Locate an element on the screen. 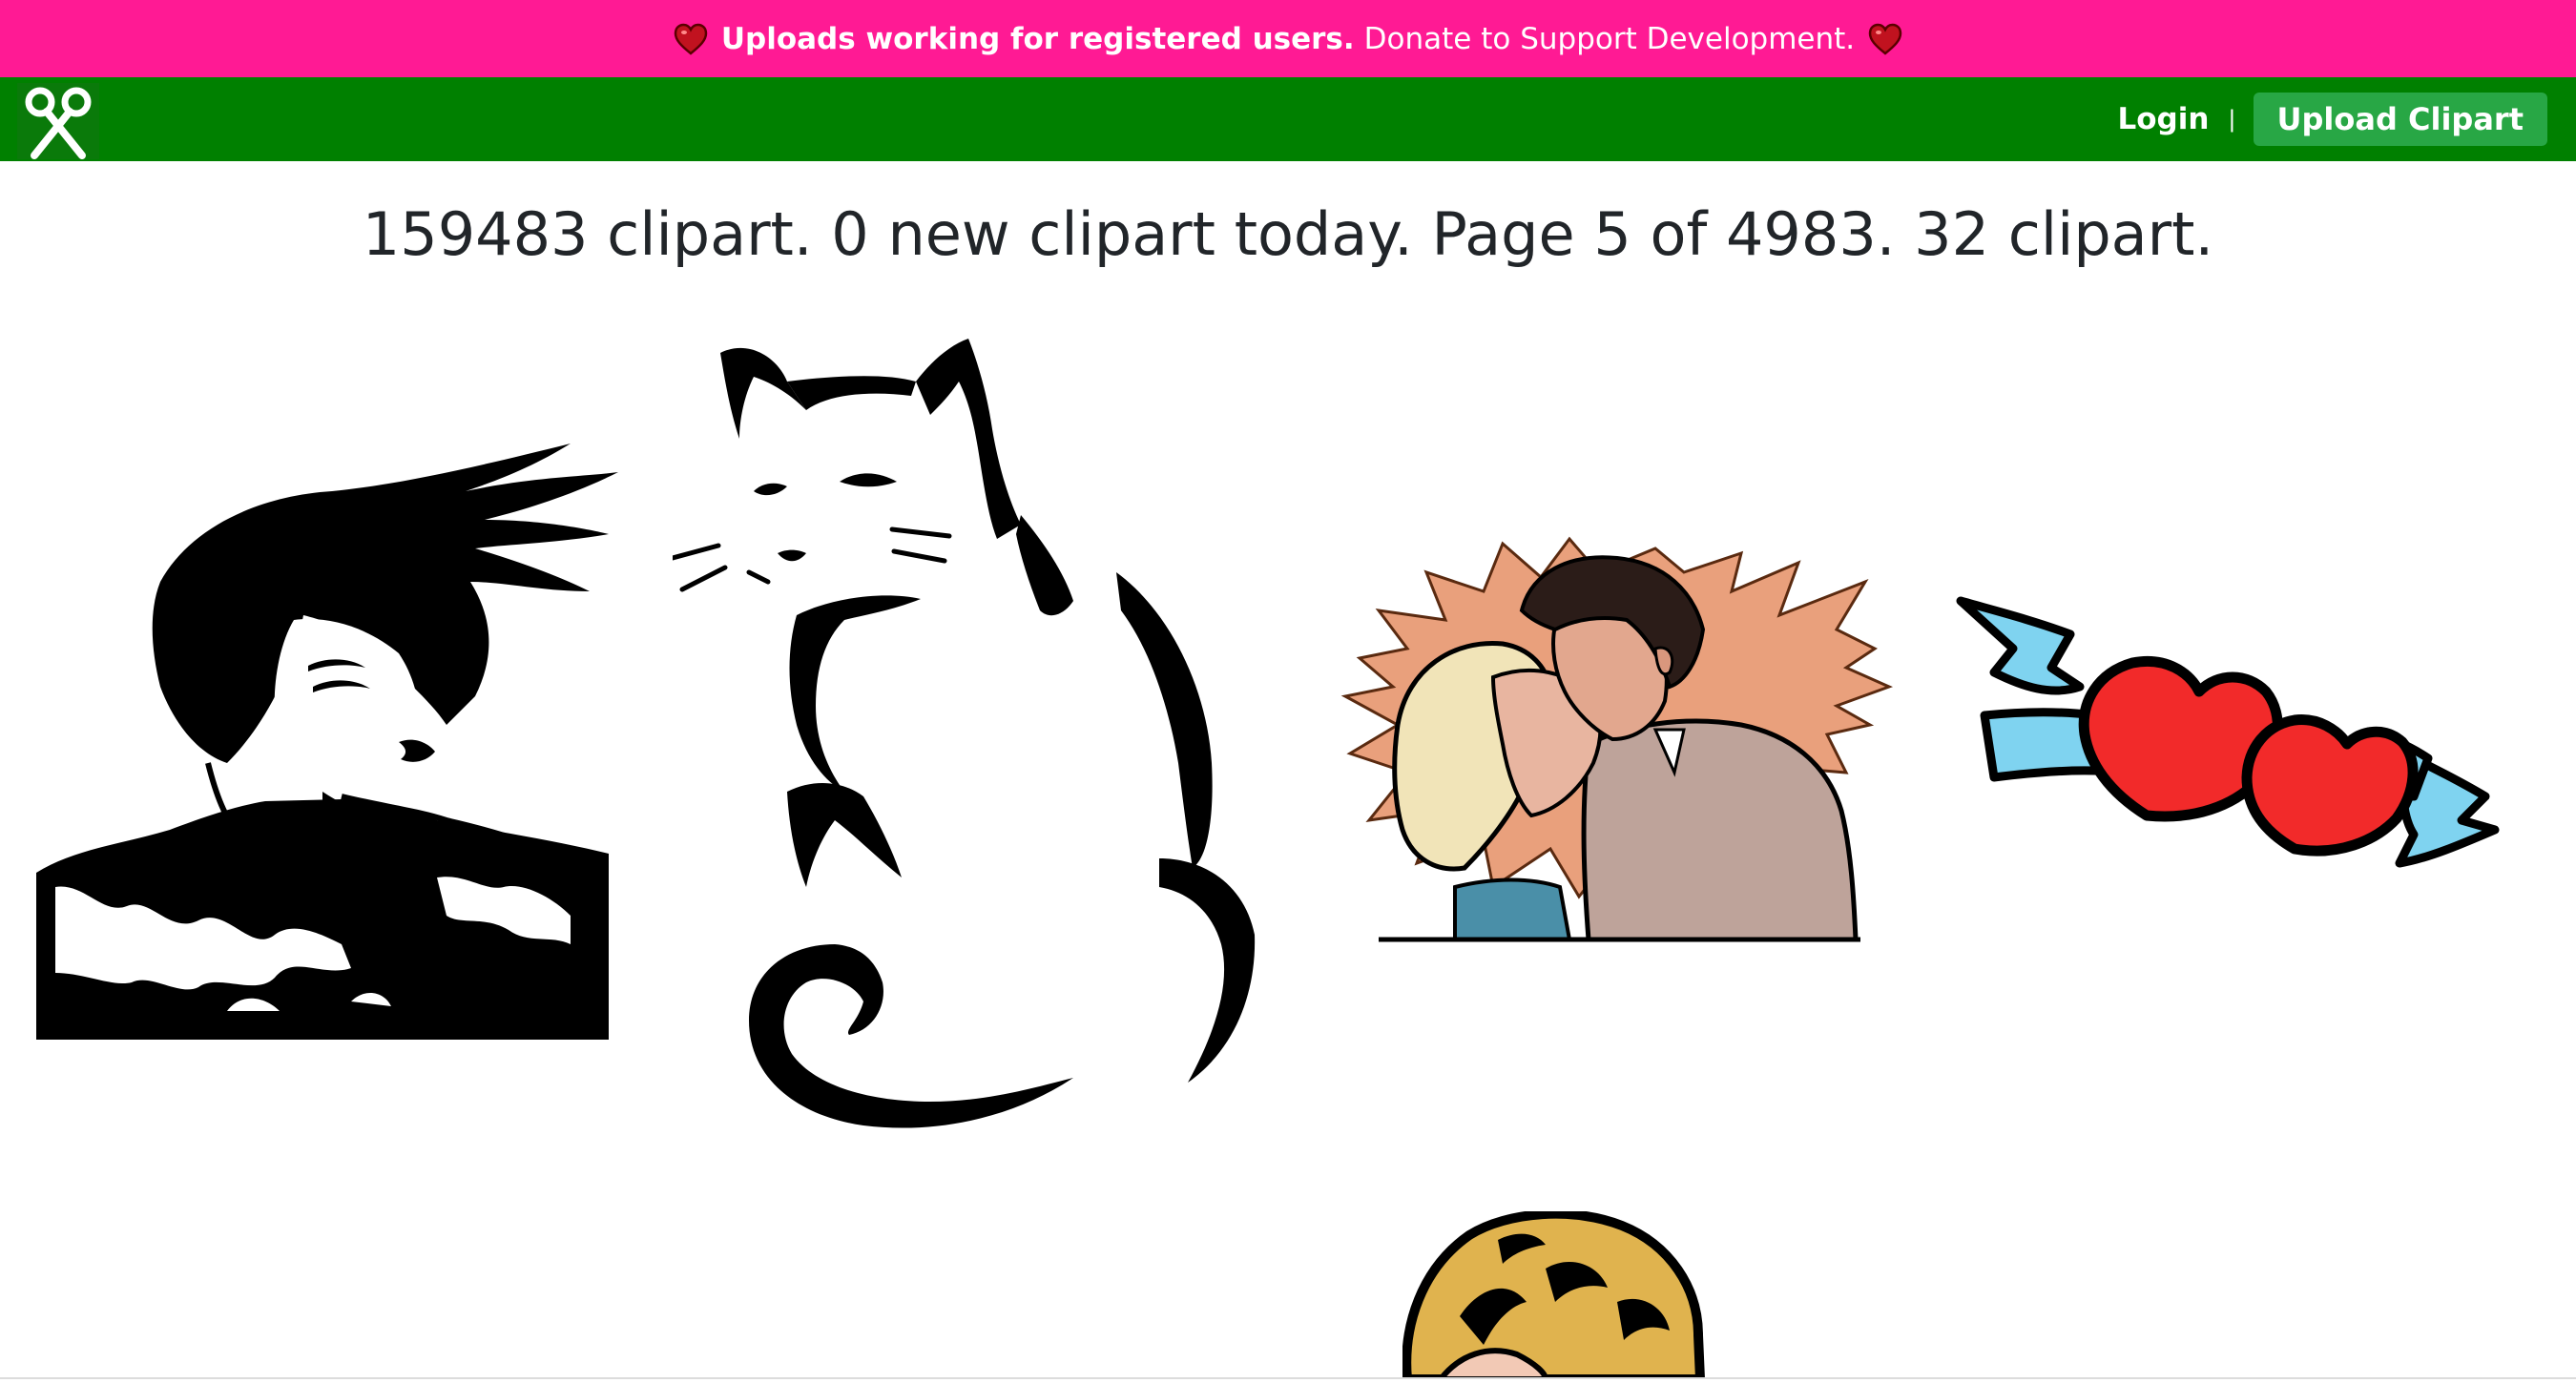  banner-message: Uploads working for registered users. is located at coordinates (1037, 38).